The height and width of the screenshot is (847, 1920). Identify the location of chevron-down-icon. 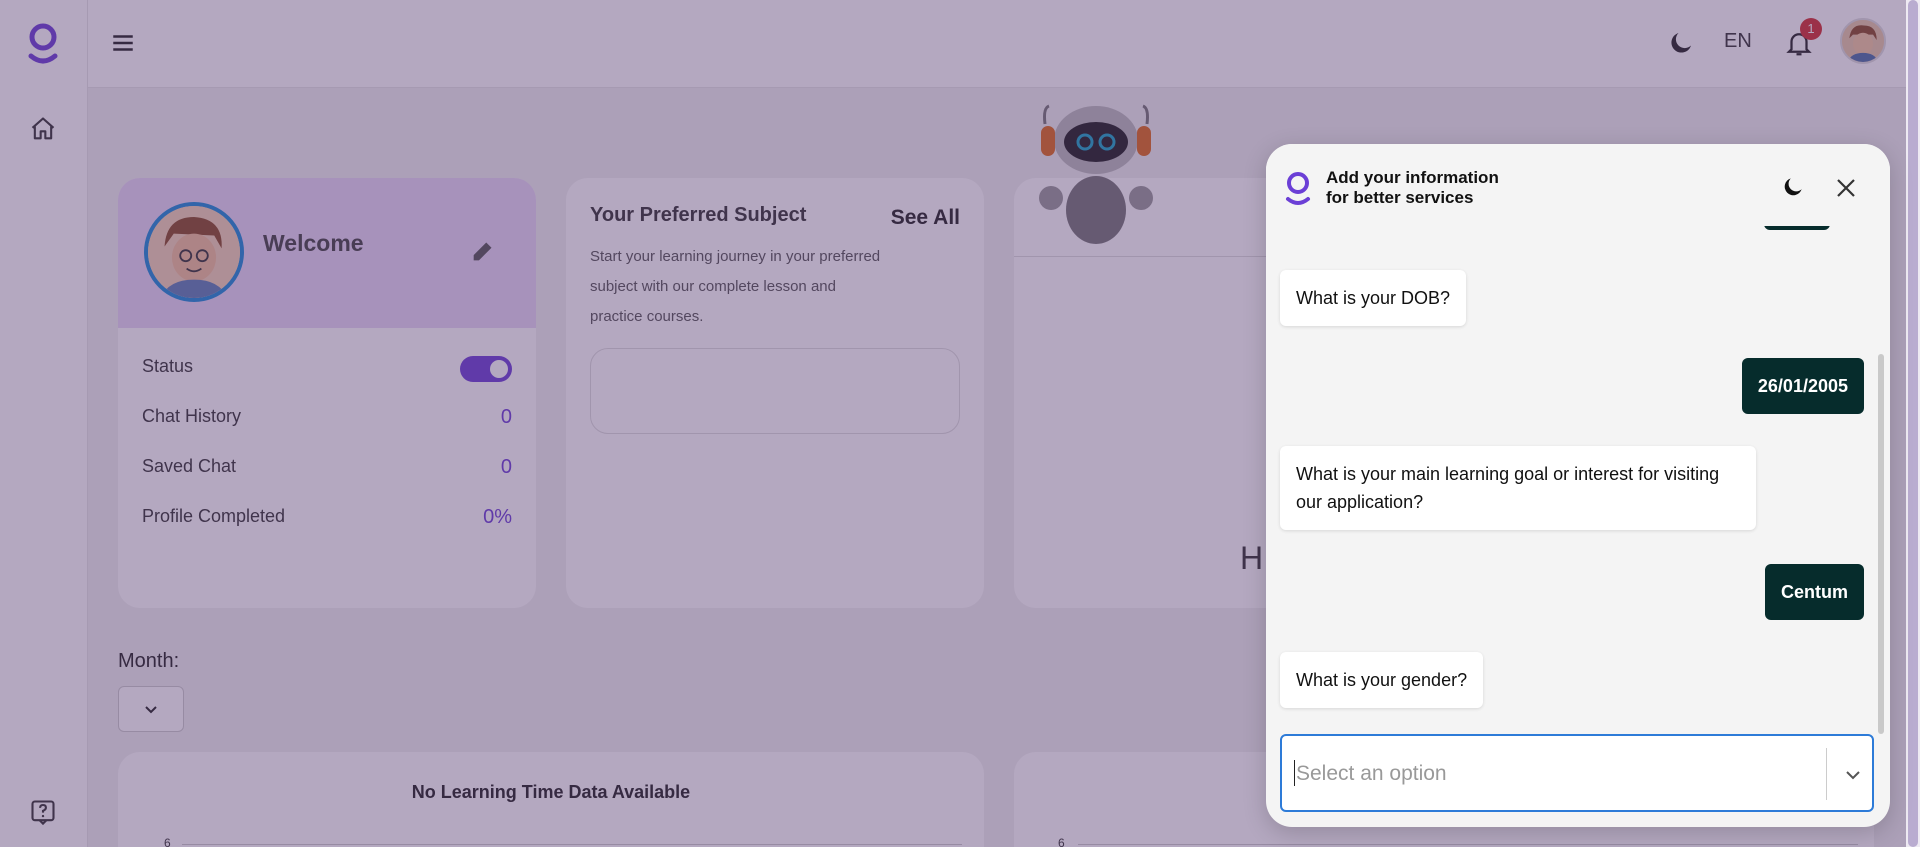
(1853, 775).